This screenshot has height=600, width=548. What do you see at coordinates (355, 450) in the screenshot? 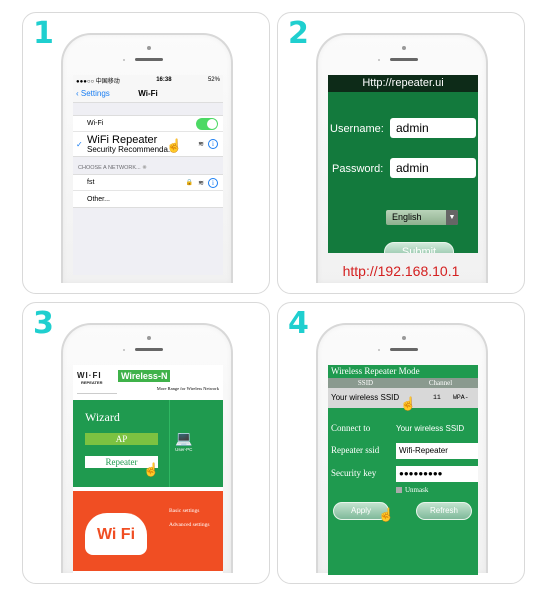
I see `repeater-ssid-label: Repeater ssid` at bounding box center [355, 450].